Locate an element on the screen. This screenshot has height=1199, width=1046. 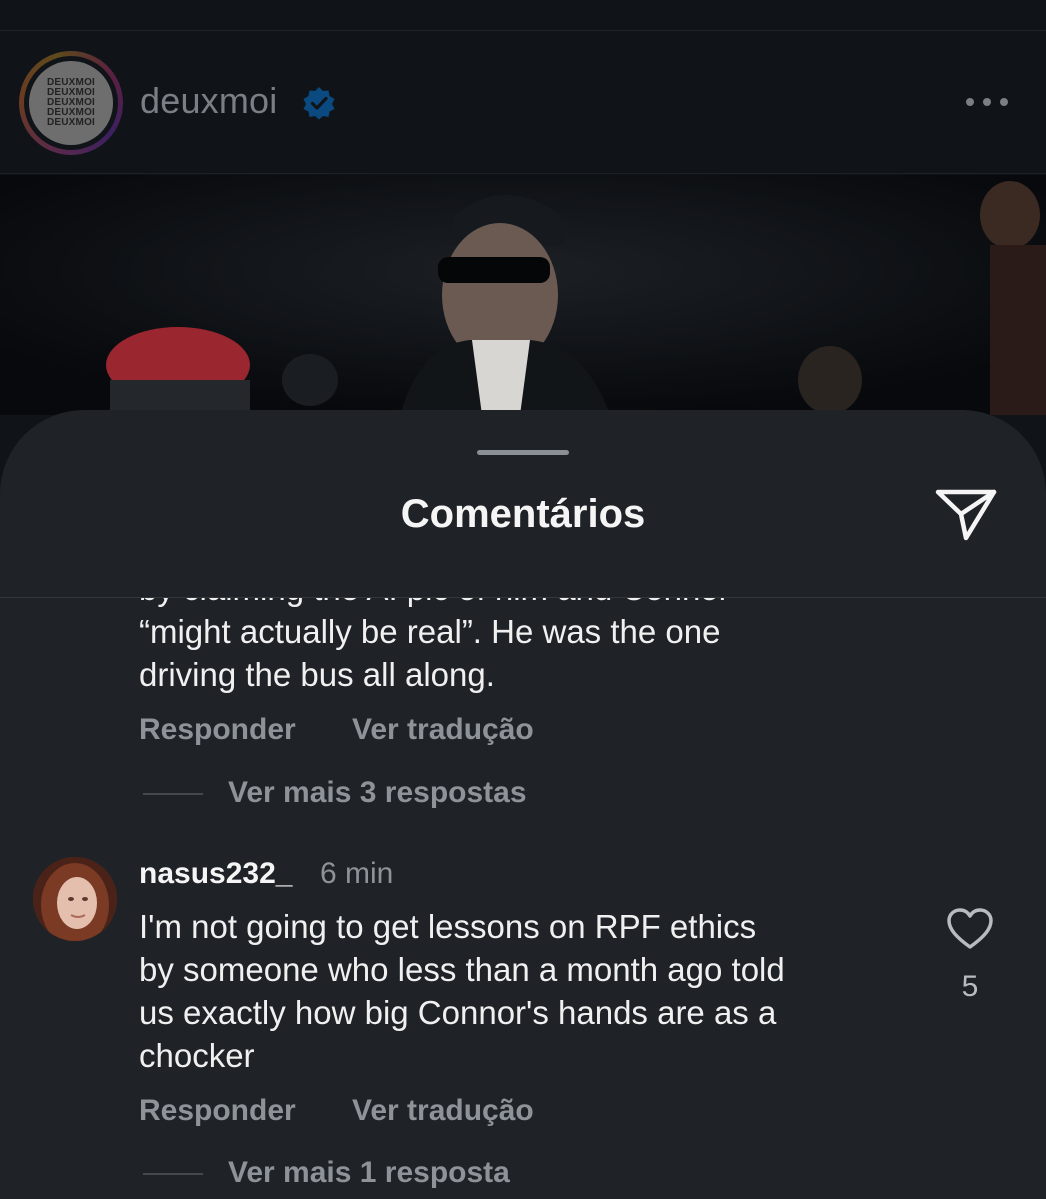
account-avatar: DEUXMOI DEUXMOI DEUXMOI DEUXMOI DEUXMOI is located at coordinates (71, 103).